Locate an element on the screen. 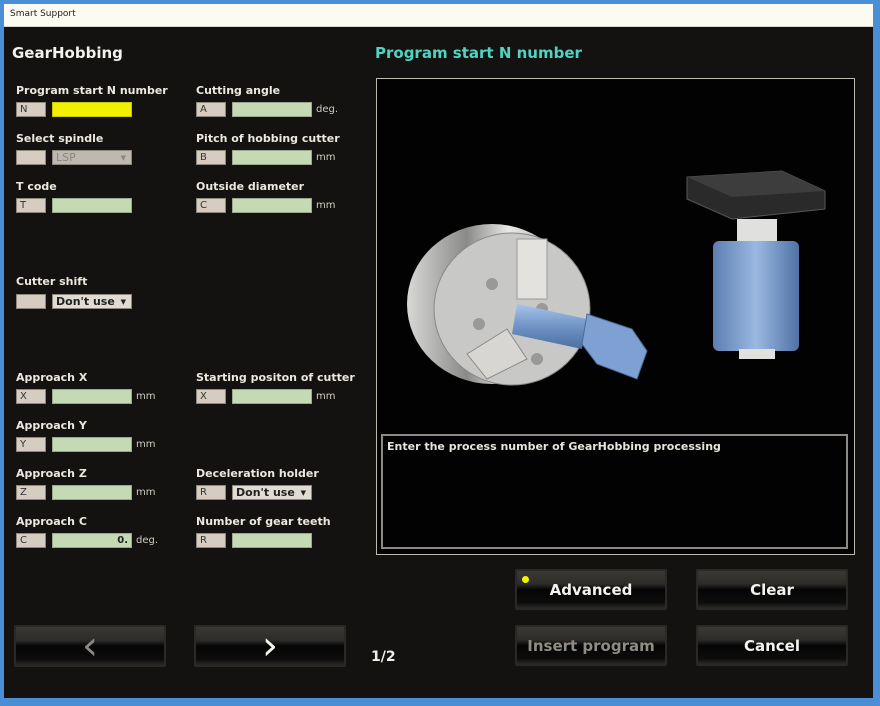 This screenshot has width=880, height=706. prefix-n: N is located at coordinates (31, 109).